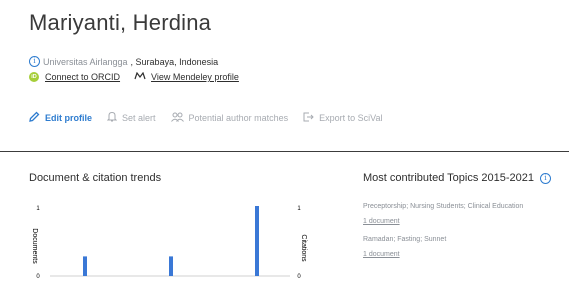  Describe the element at coordinates (139, 117) in the screenshot. I see `set-alert-label: Set alert` at that location.